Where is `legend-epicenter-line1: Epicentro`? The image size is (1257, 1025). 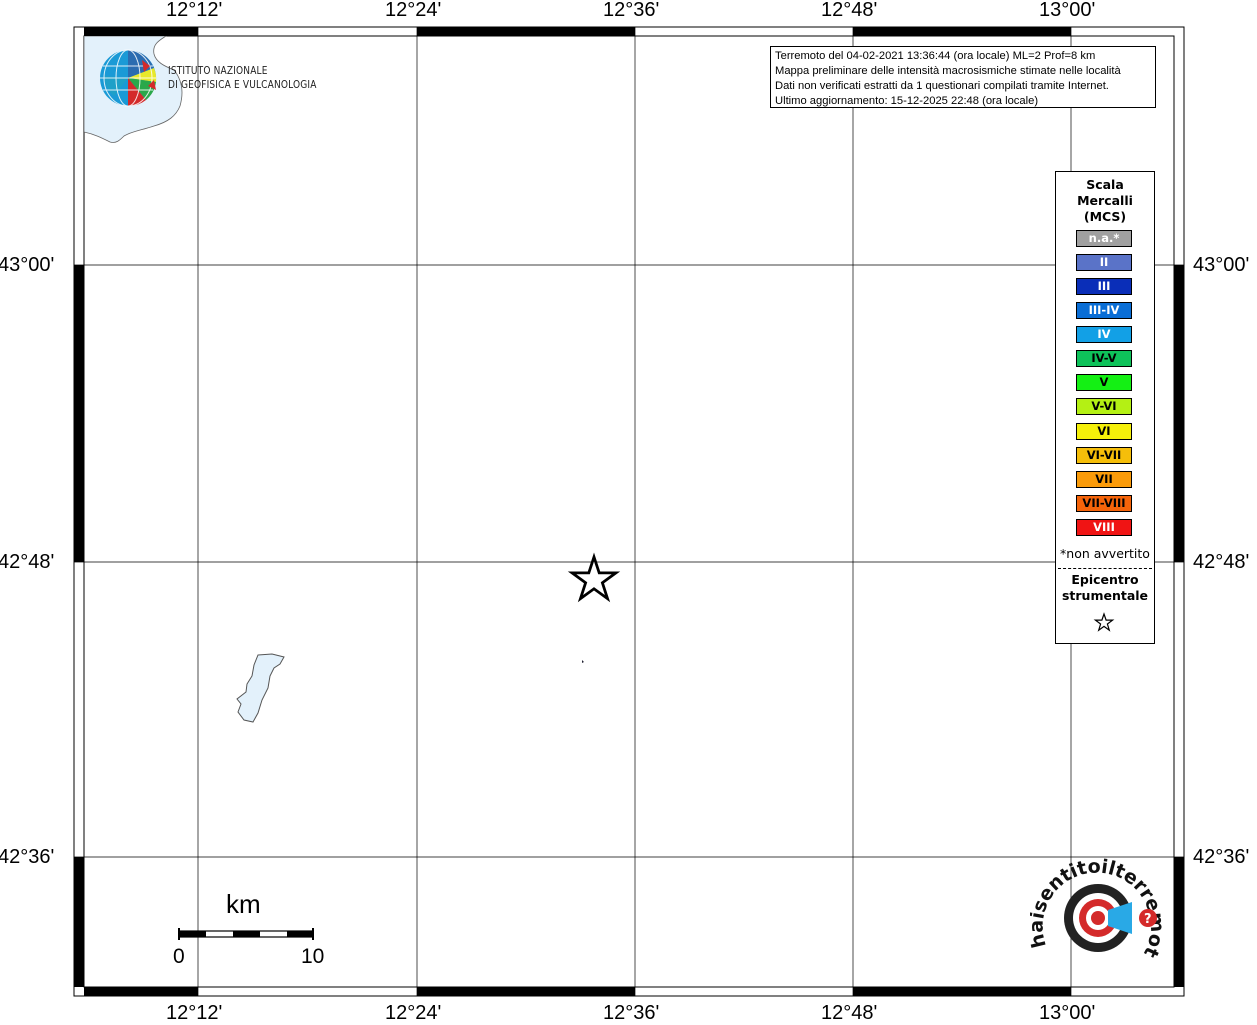 legend-epicenter-line1: Epicentro is located at coordinates (1105, 579).